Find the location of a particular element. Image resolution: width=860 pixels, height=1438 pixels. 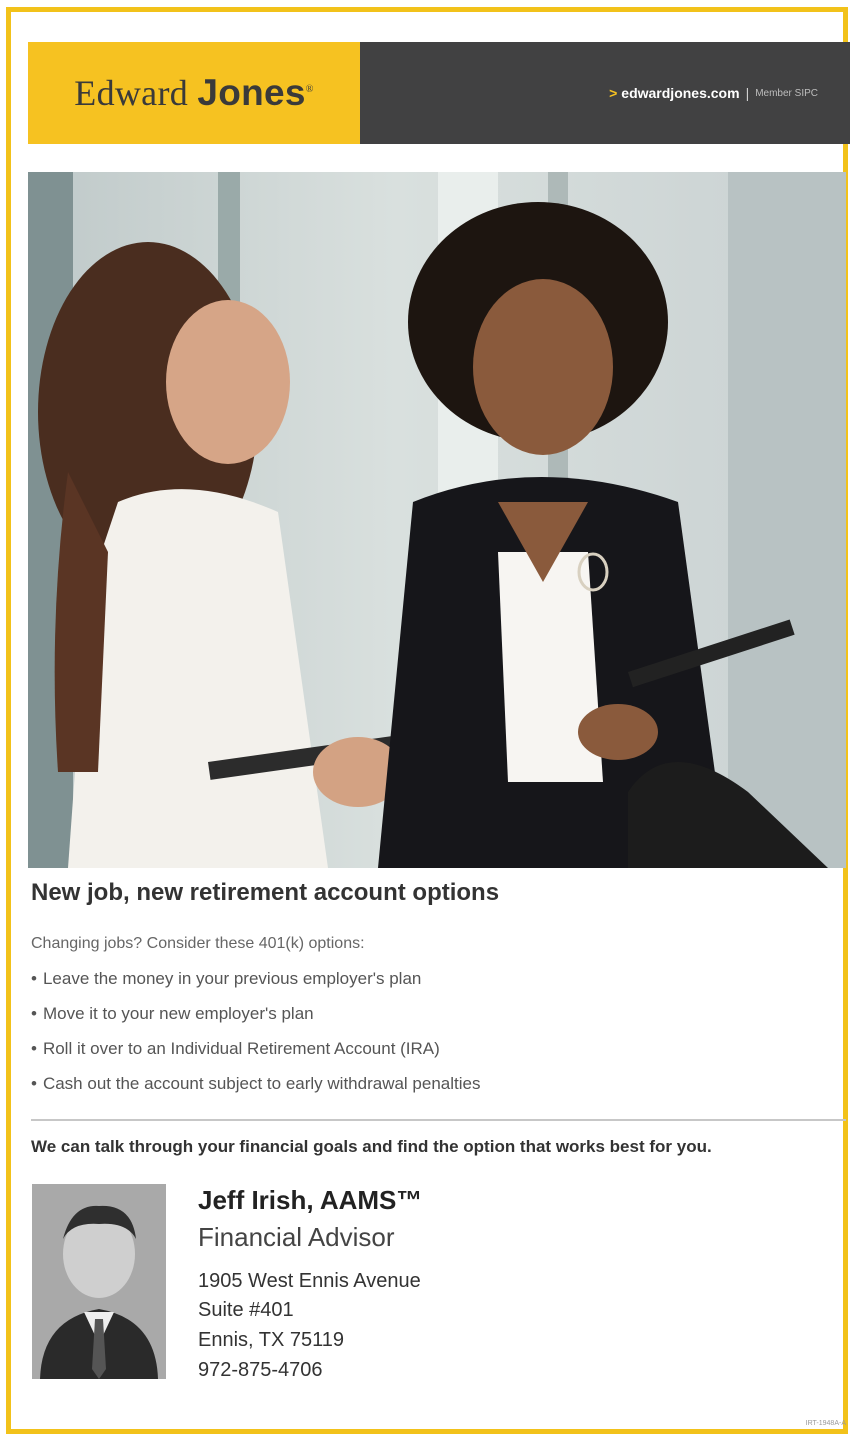

website-label: edwardjones.com is located at coordinates (680, 93).